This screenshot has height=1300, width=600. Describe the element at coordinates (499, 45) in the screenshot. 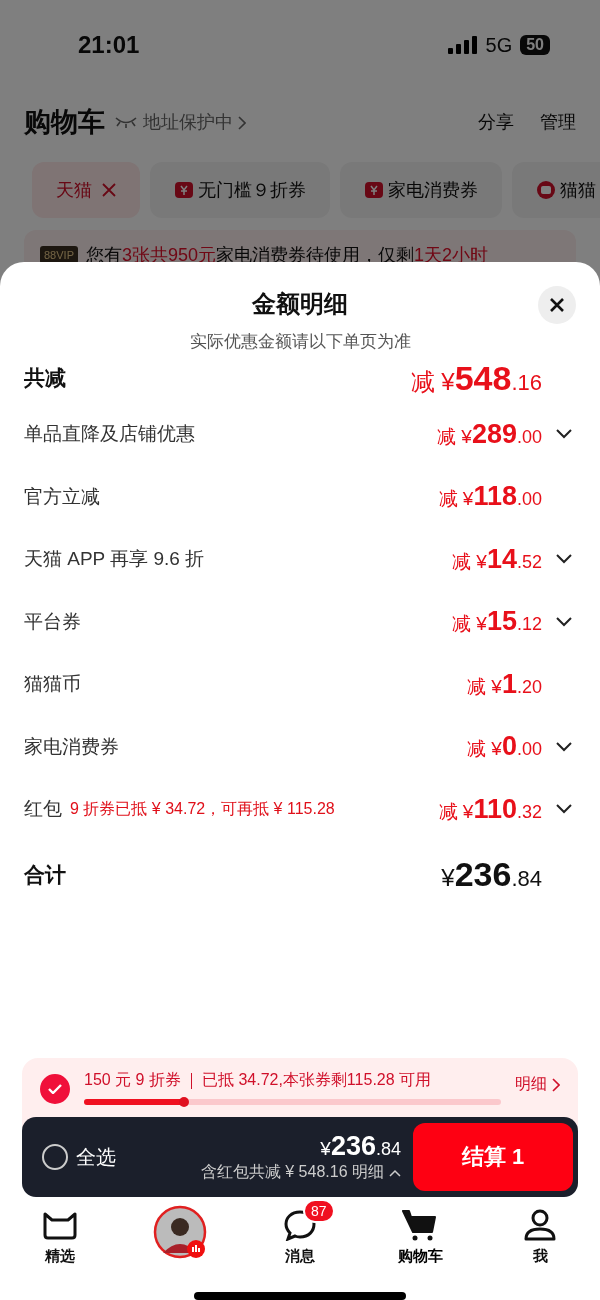

I see `network-label: 5G` at that location.